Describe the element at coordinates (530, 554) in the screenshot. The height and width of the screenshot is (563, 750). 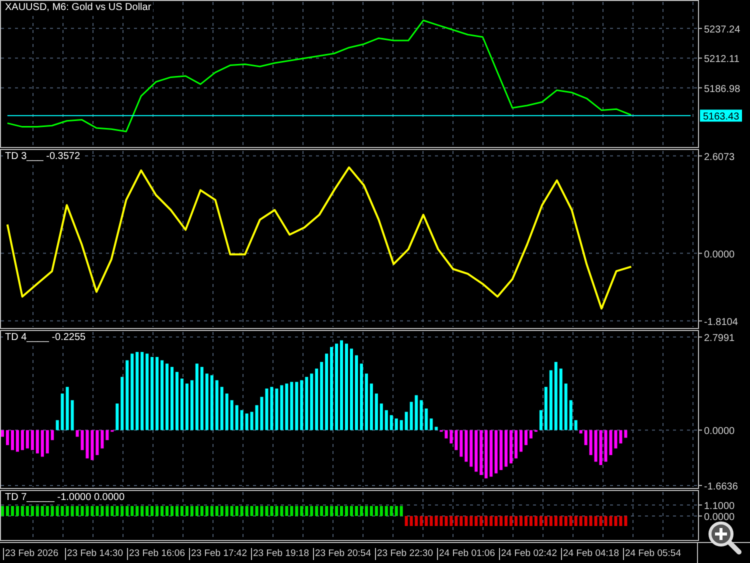
I see `time-label: 24 Feb 02:42` at that location.